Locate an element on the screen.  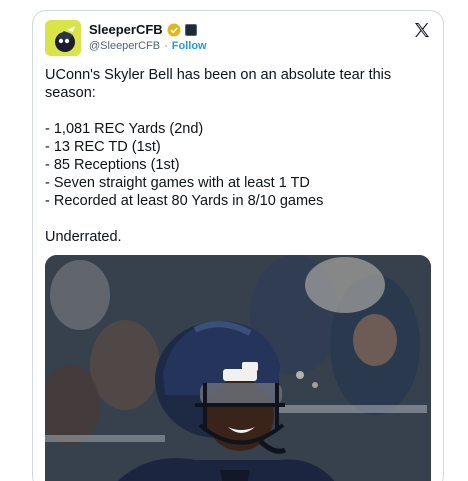
verified-badge-icon is located at coordinates (174, 29).